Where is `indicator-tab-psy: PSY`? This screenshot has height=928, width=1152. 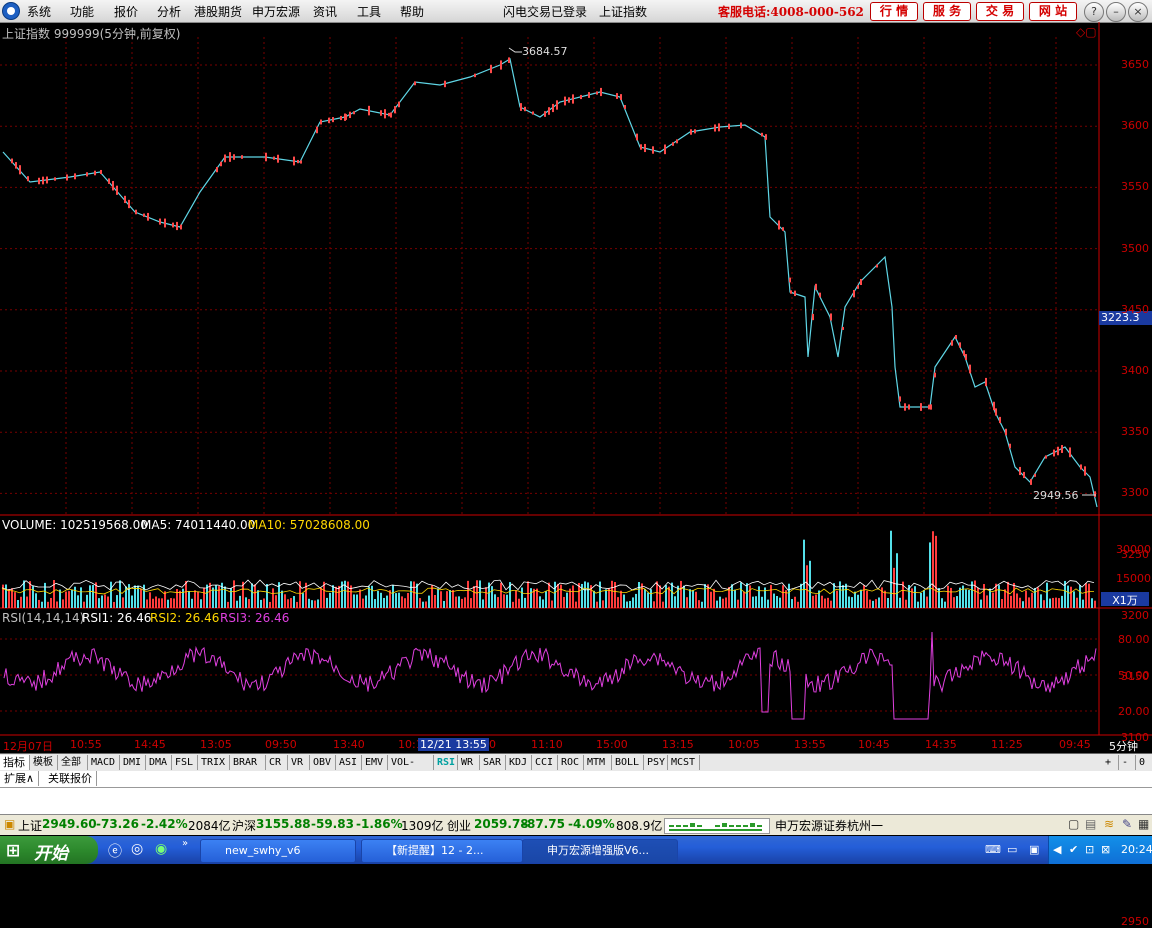 indicator-tab-psy: PSY is located at coordinates (656, 762).